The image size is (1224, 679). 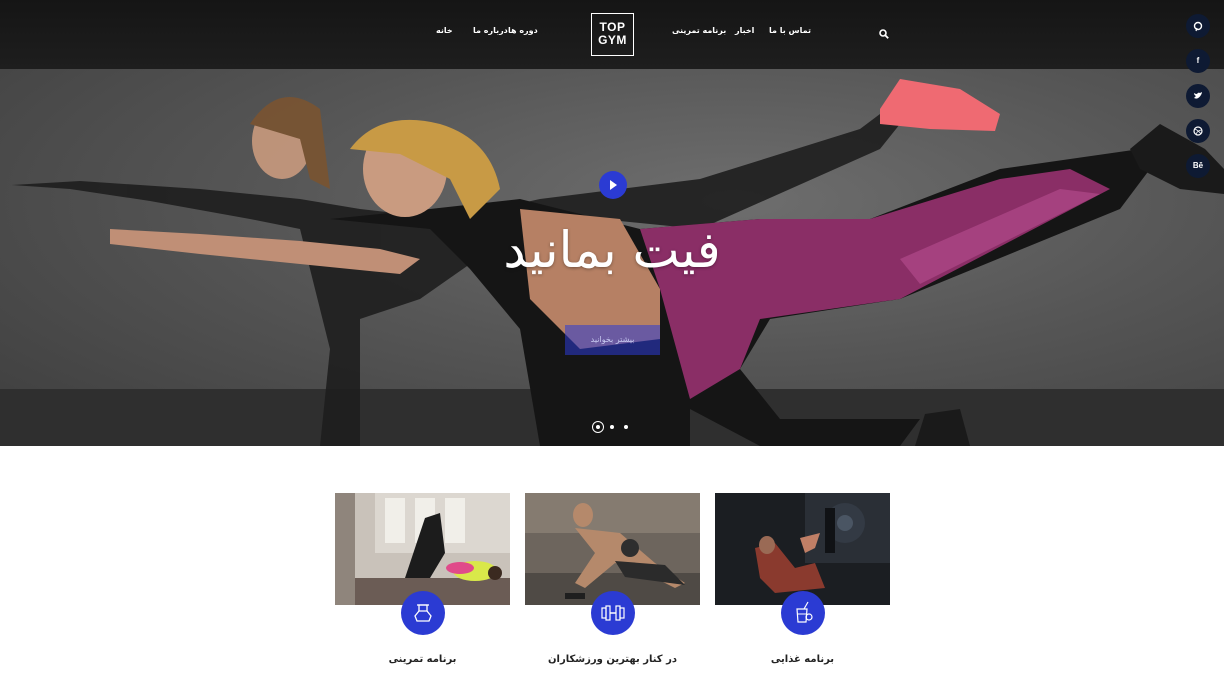 I want to click on nutrition-icon, so click(x=803, y=613).